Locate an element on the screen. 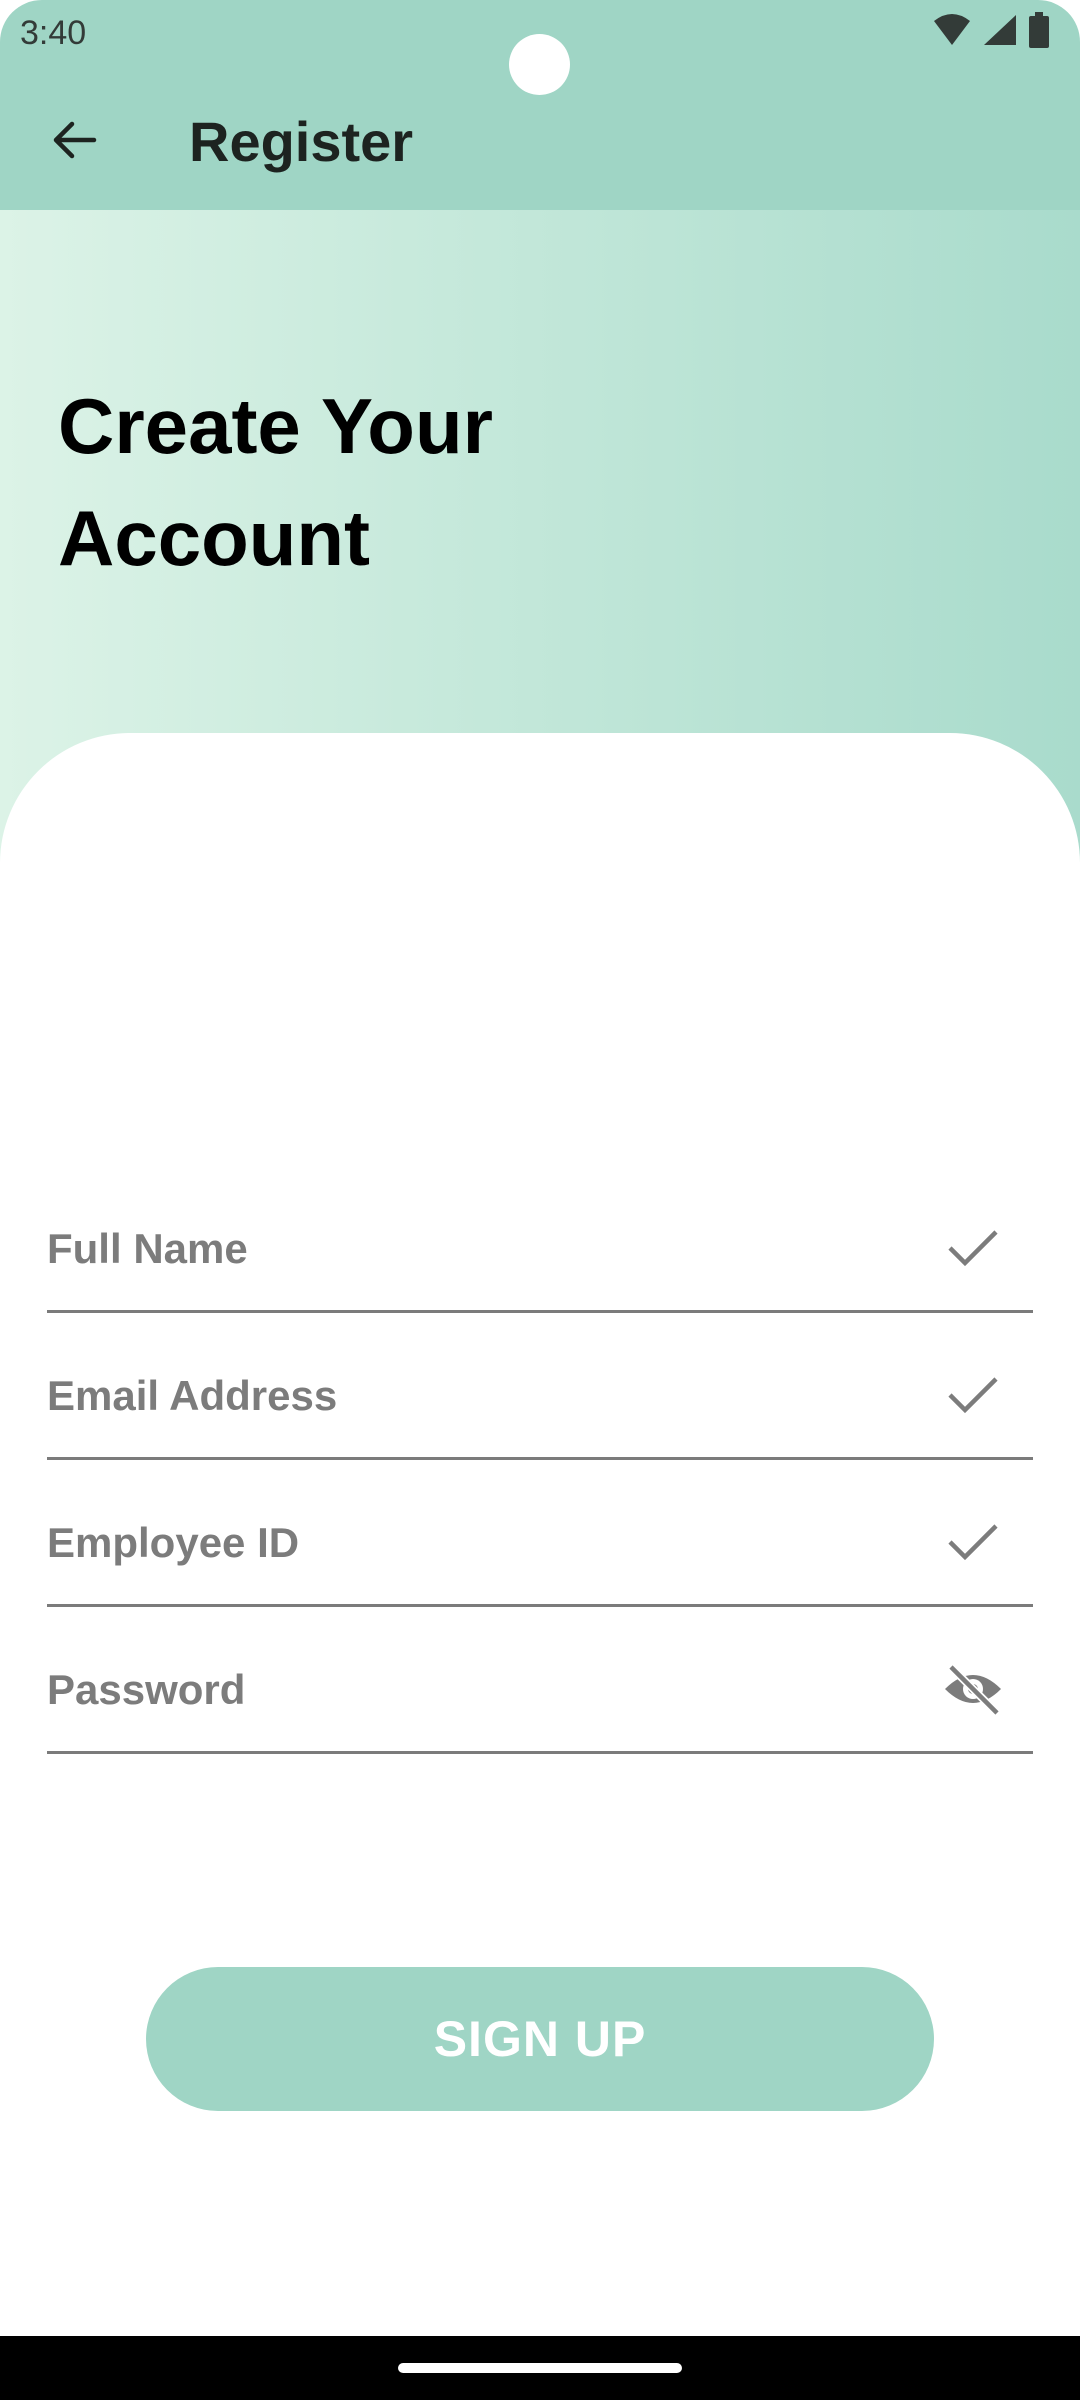 Image resolution: width=1080 pixels, height=2400 pixels. arrow-back-icon is located at coordinates (74, 142).